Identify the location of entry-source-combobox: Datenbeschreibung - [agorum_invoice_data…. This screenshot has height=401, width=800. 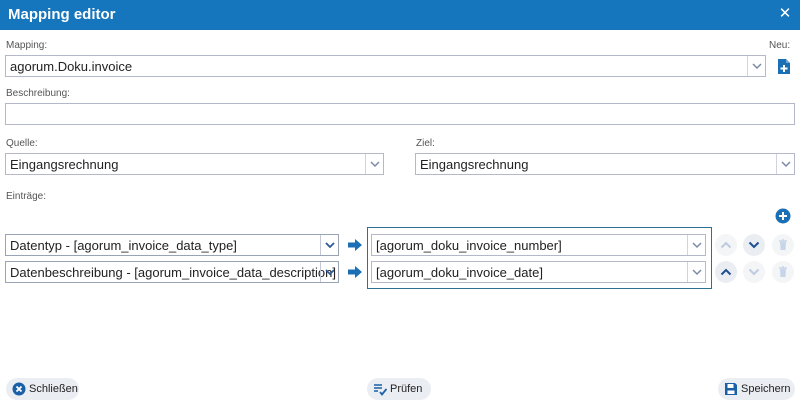
(172, 272).